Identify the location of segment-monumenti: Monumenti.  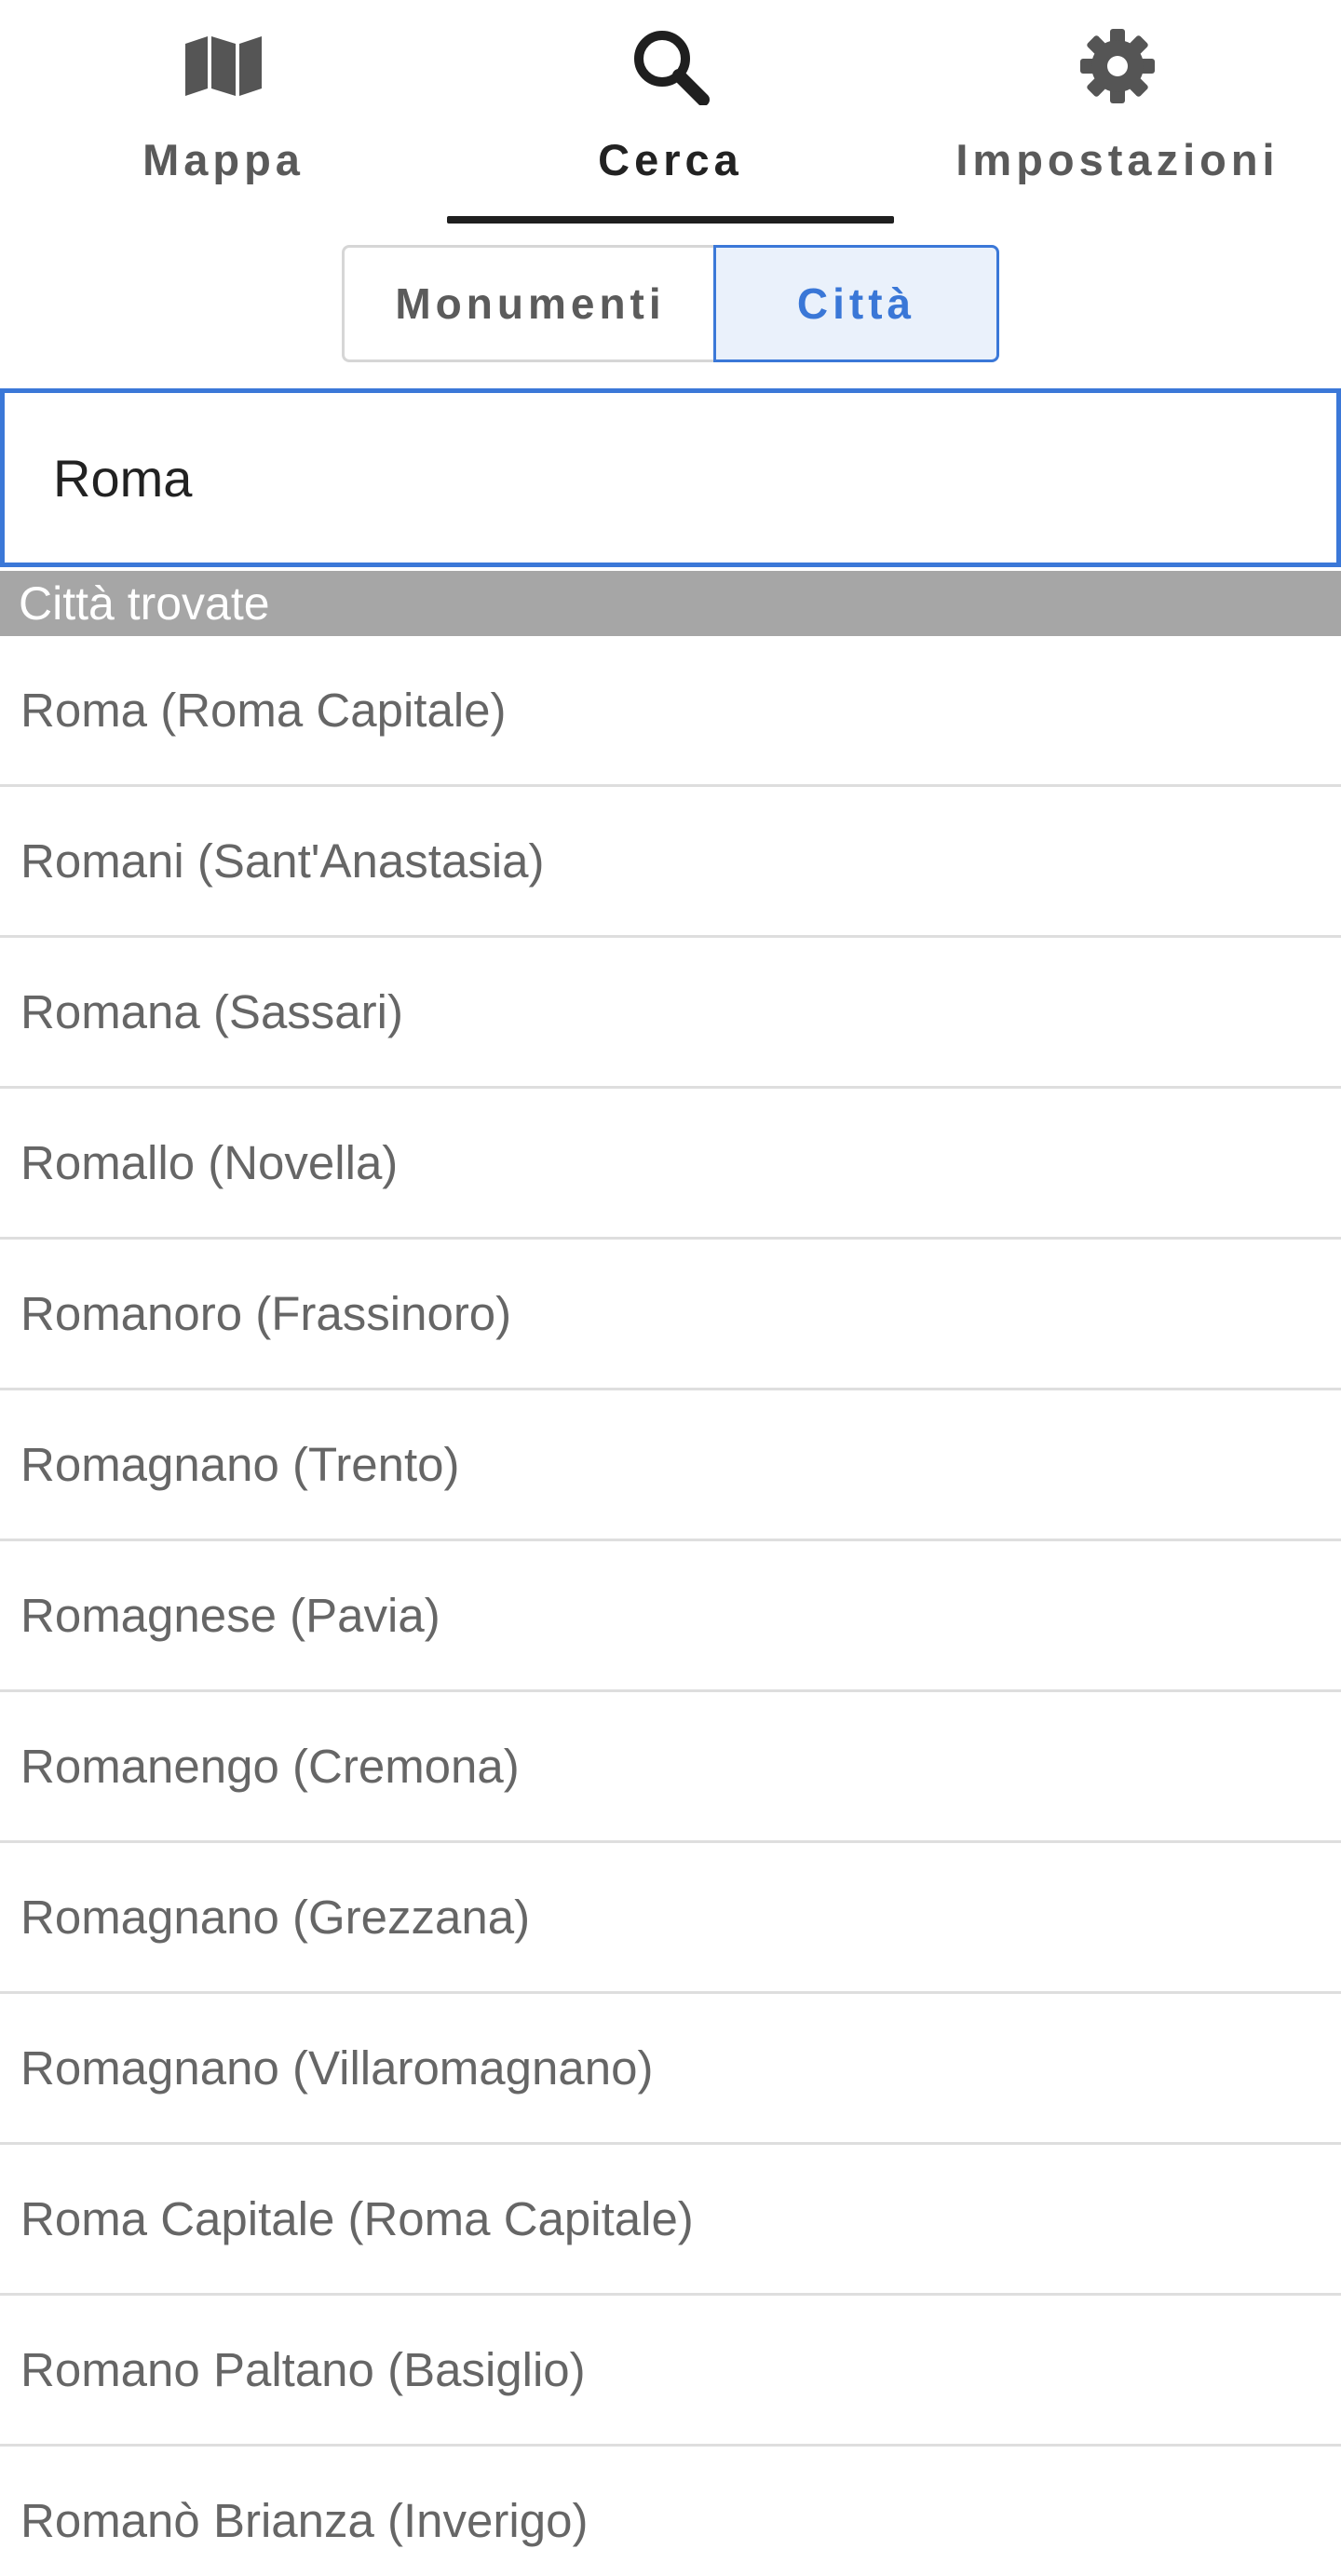
(529, 303).